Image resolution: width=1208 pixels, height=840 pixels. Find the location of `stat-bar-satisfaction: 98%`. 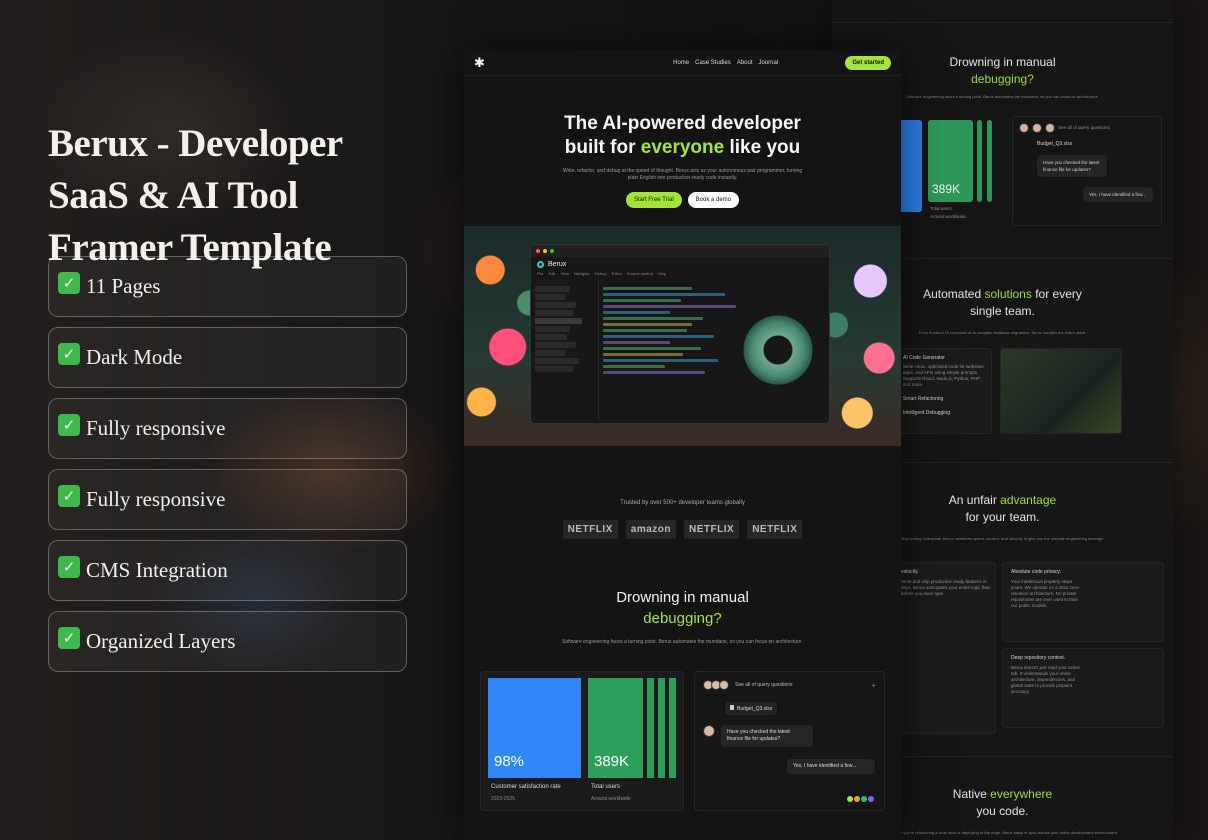

stat-bar-satisfaction: 98% is located at coordinates (534, 728).